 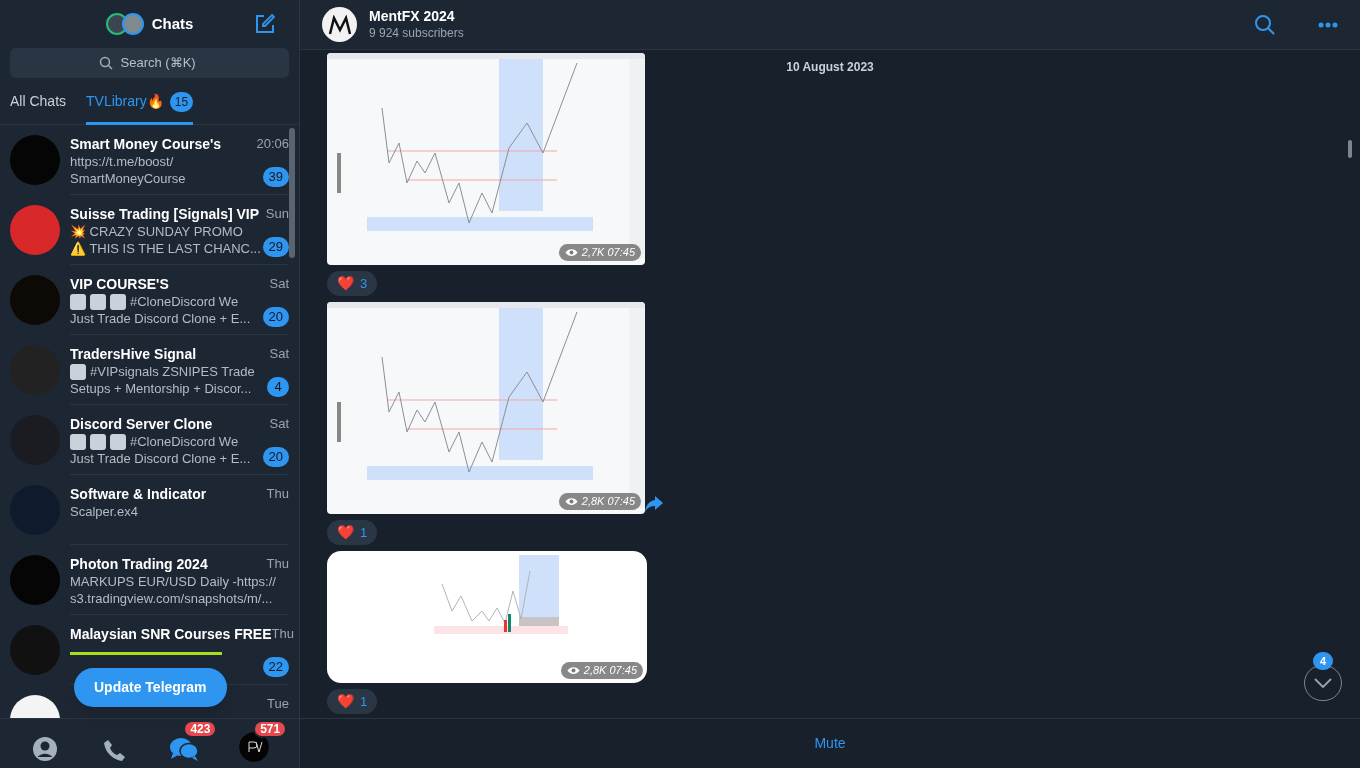 What do you see at coordinates (172, 371) in the screenshot?
I see `message-preview: #VIPsignals ZSNIPES Trade` at bounding box center [172, 371].